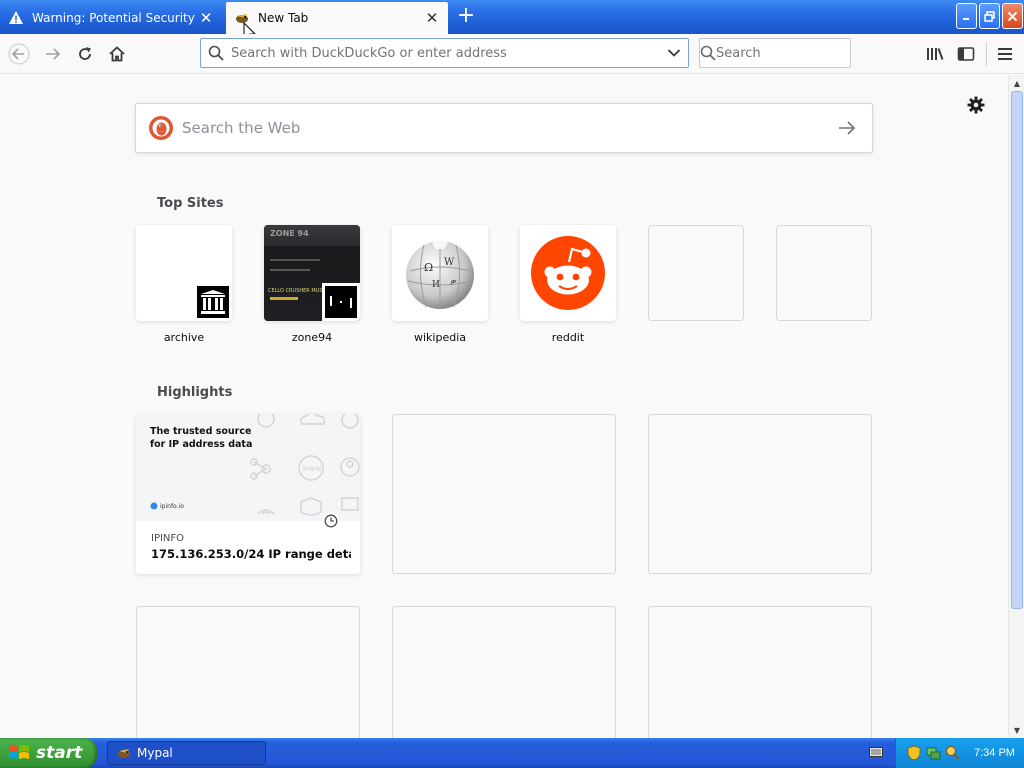 The image size is (1024, 768). I want to click on search-magnifier-icon, so click(952, 753).